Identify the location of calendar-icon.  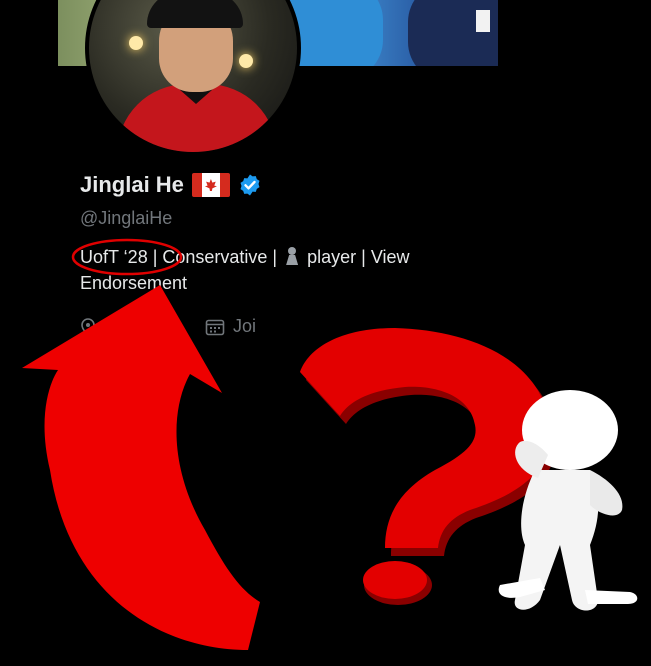
(215, 327).